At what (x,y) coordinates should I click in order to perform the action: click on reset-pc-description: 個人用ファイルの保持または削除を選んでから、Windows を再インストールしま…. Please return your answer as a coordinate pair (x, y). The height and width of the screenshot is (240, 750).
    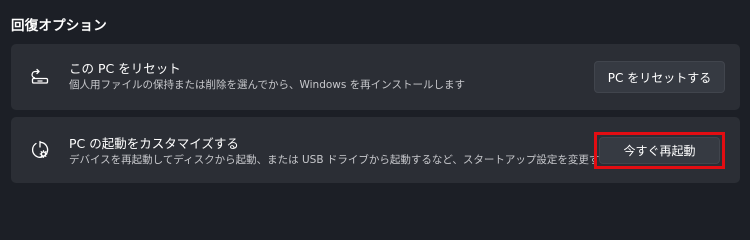
    Looking at the image, I should click on (267, 85).